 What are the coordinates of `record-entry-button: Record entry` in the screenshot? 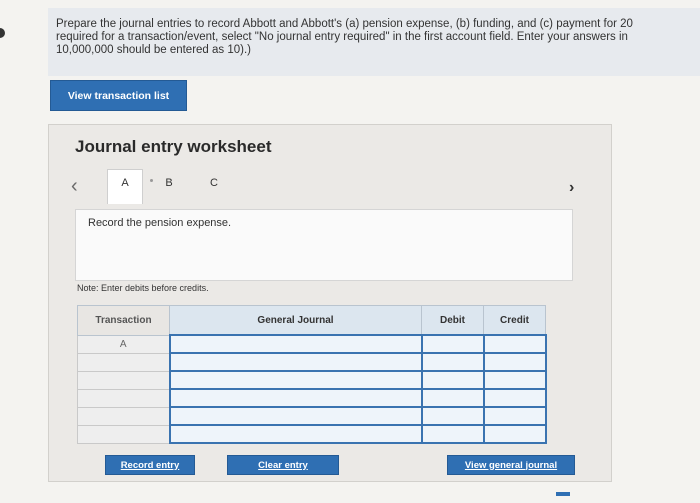 It's located at (150, 465).